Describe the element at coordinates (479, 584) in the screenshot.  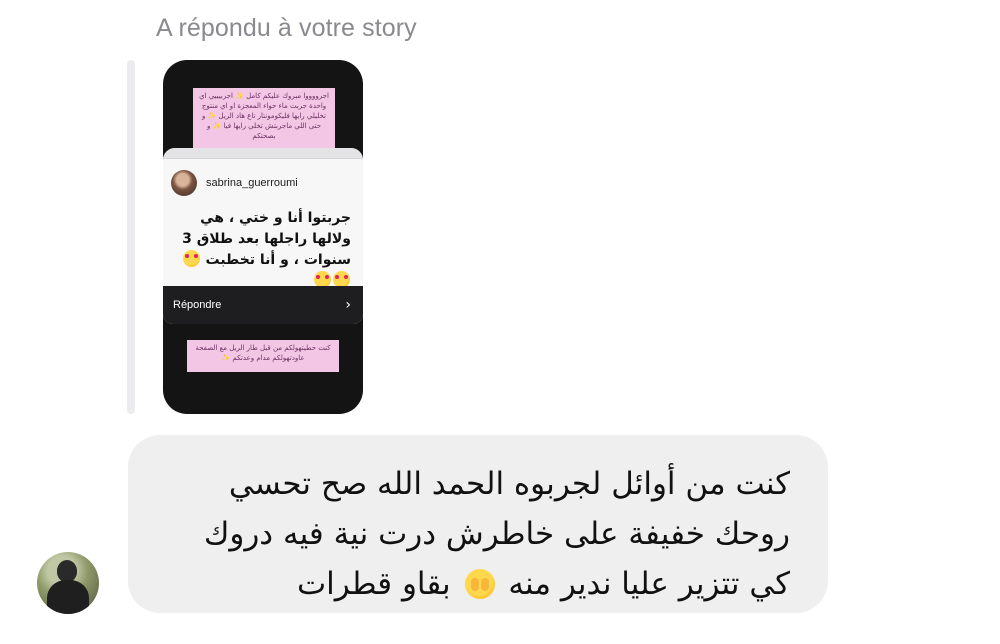
I see `face-with-hand-over-mouth-icon` at that location.